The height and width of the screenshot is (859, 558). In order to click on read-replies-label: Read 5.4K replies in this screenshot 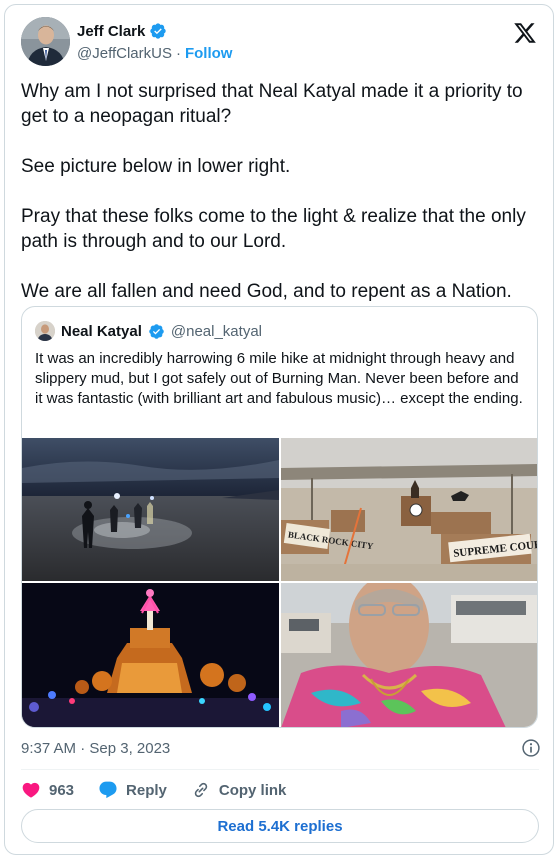, I will do `click(280, 826)`.